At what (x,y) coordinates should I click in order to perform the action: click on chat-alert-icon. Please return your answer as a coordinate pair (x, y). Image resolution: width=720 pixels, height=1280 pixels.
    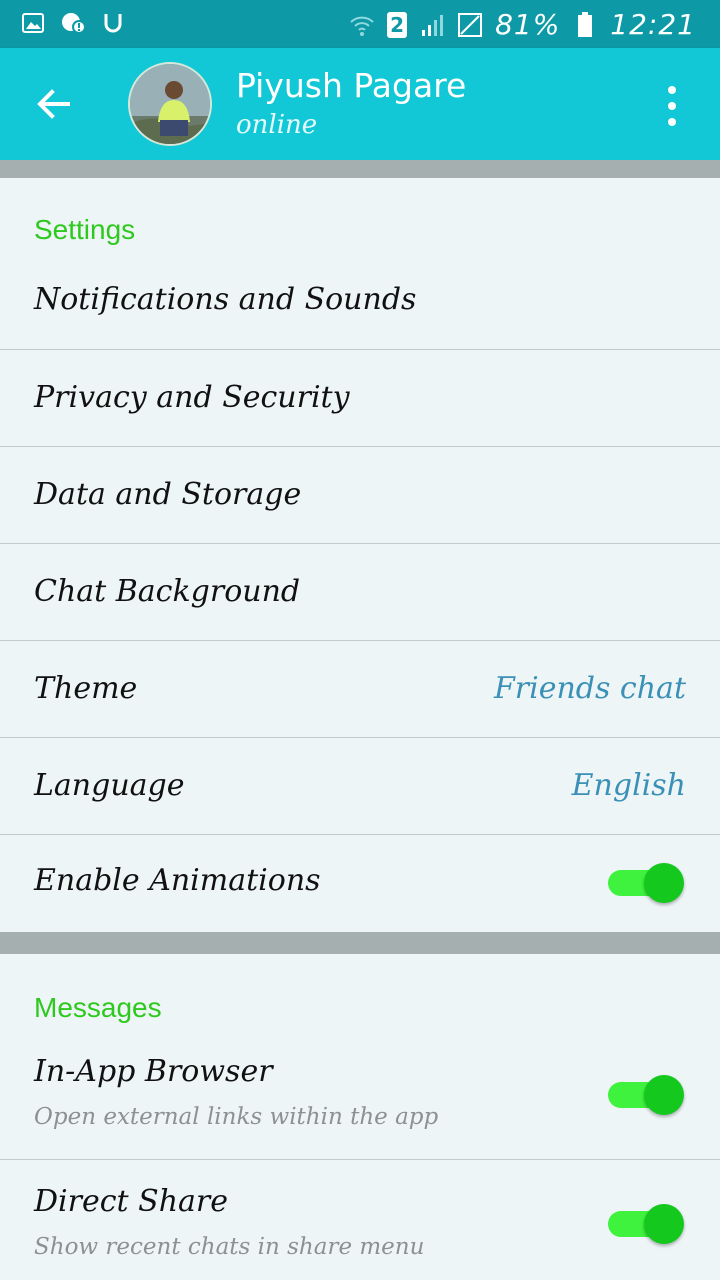
    Looking at the image, I should click on (73, 23).